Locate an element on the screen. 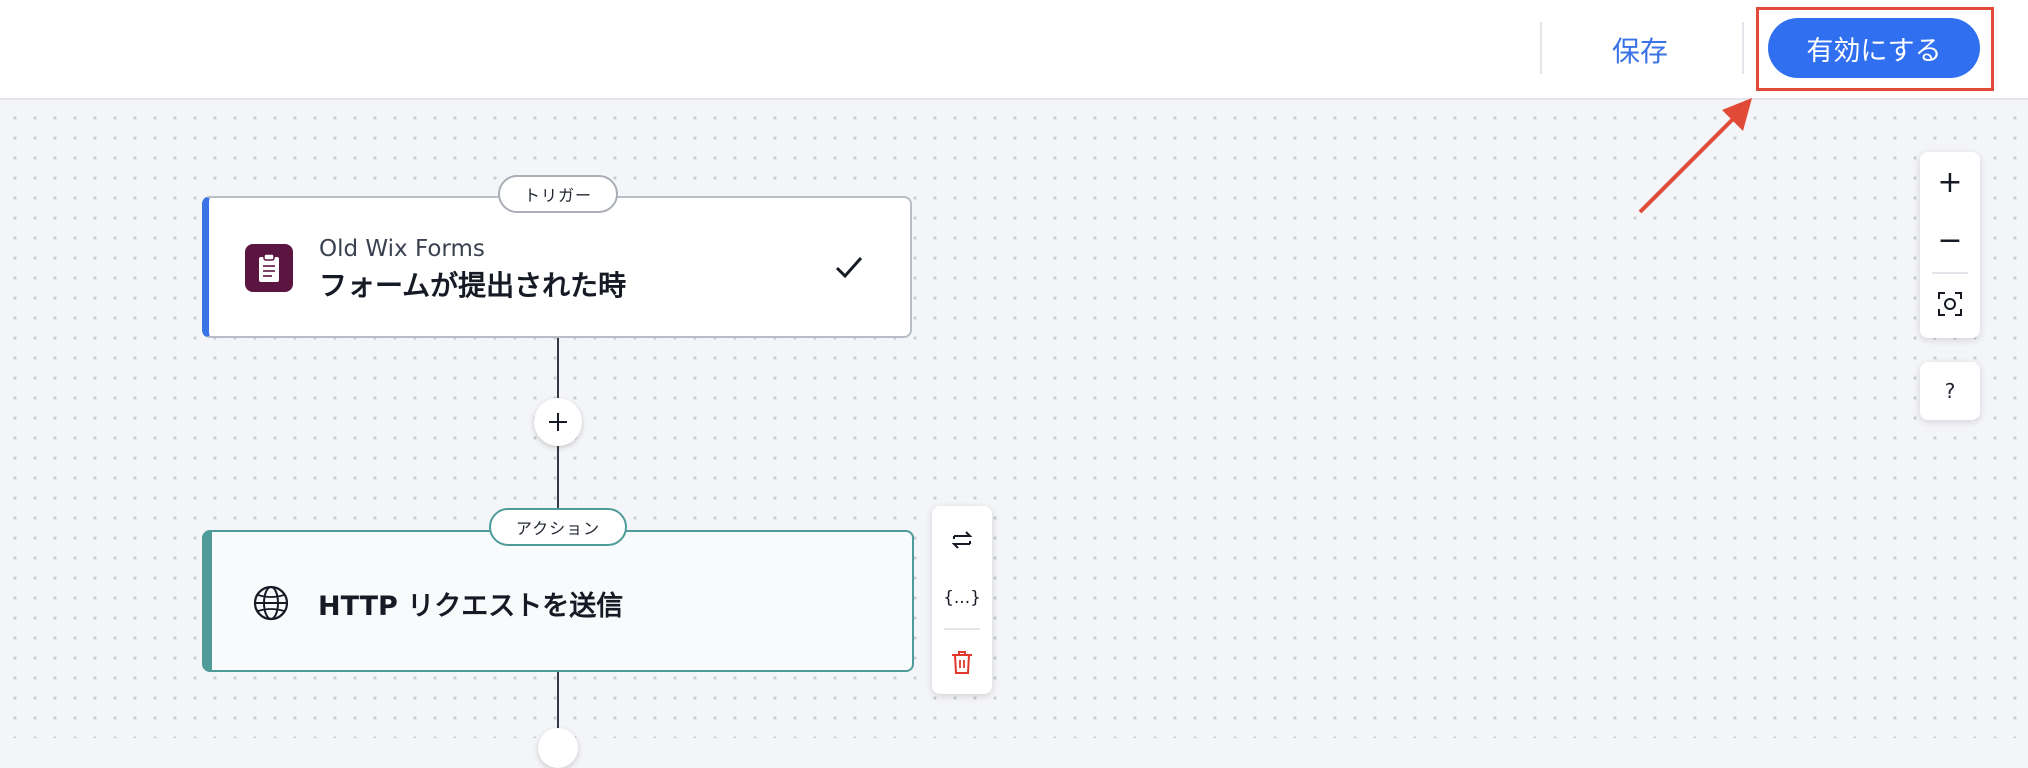 The height and width of the screenshot is (768, 2028). action-title: HTTP リクエストを送信 is located at coordinates (471, 606).